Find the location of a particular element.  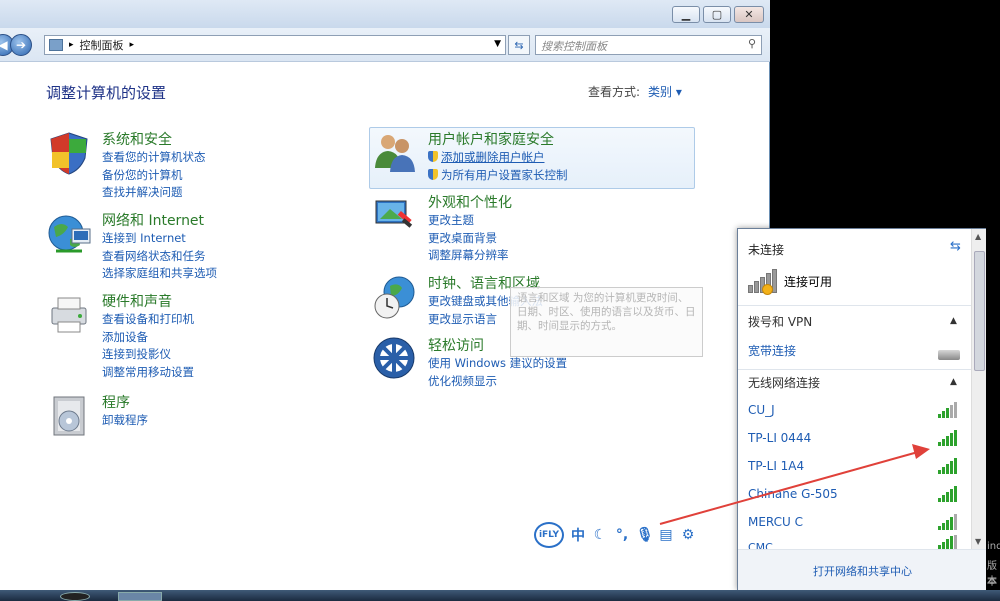

refresh-button: ⇆ is located at coordinates (519, 45).